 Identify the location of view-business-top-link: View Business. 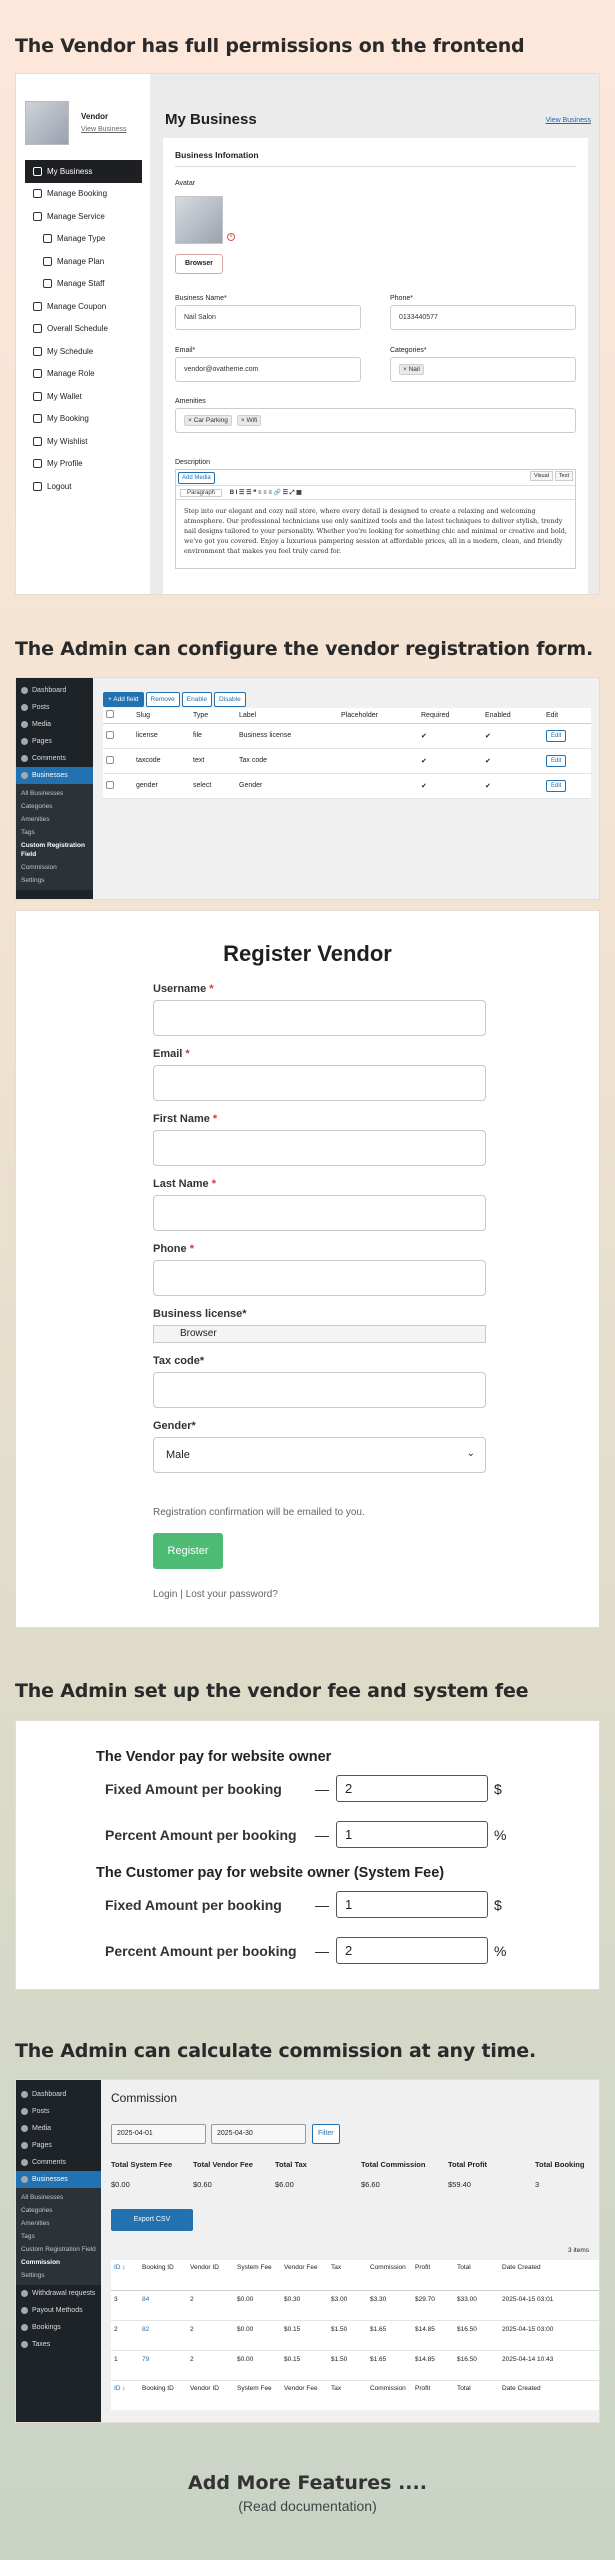
(568, 120).